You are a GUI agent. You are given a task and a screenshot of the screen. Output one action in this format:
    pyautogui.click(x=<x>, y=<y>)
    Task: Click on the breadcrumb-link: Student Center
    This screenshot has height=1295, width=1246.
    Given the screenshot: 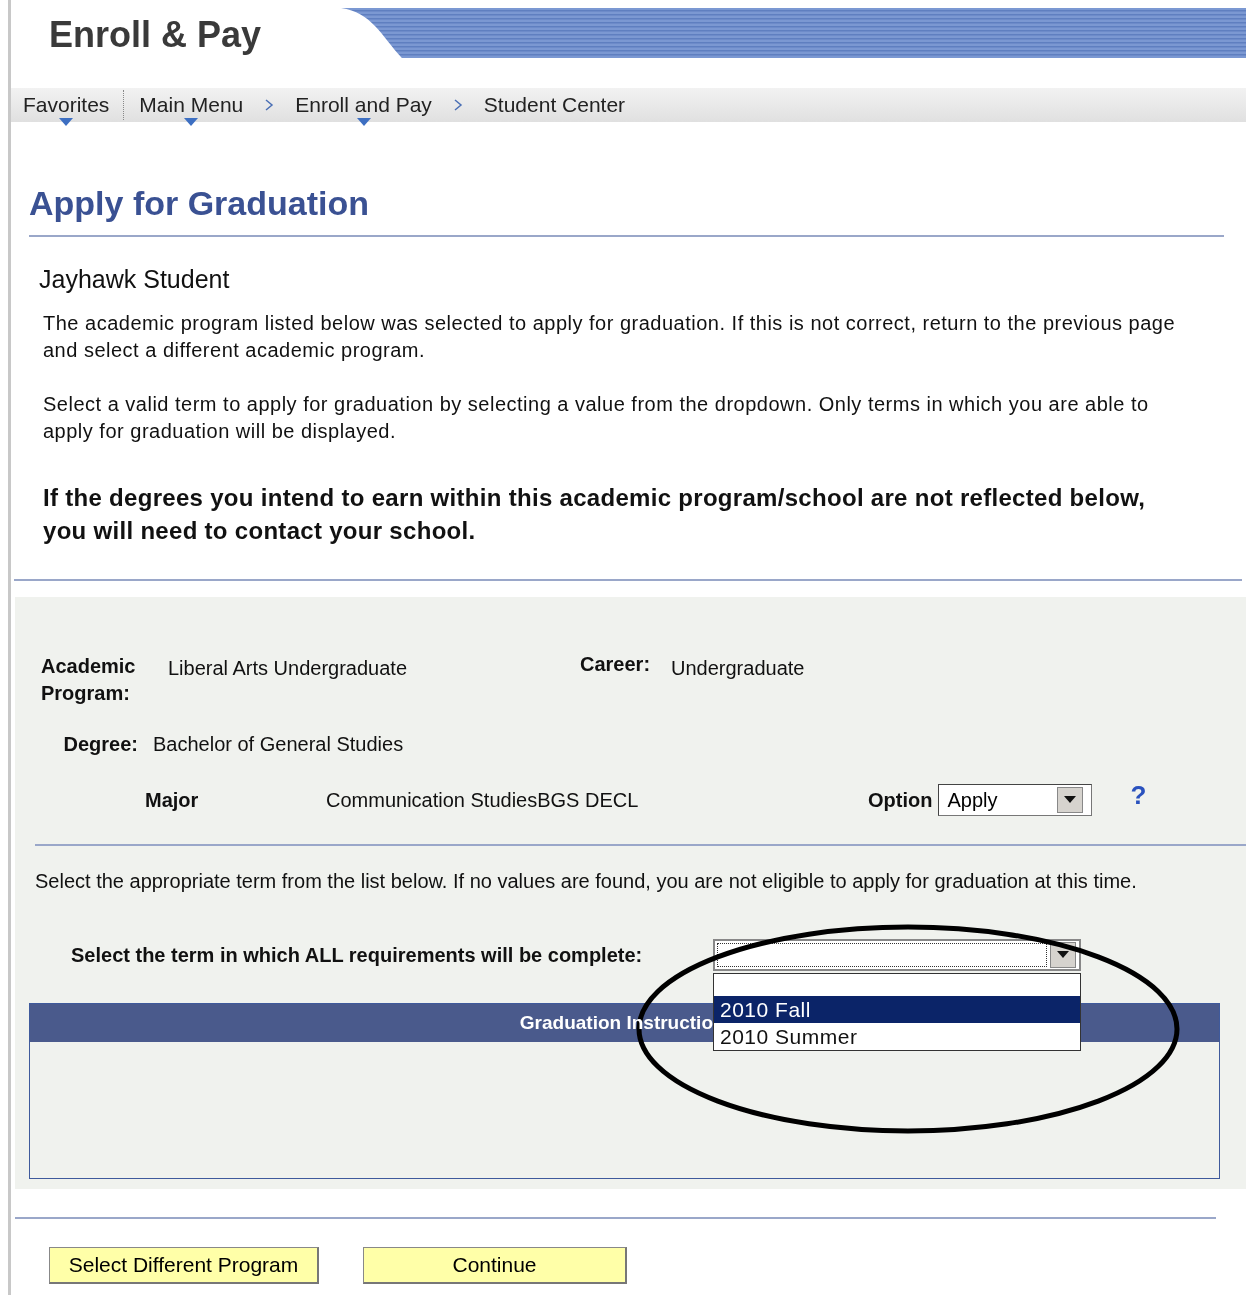 What is the action you would take?
    pyautogui.click(x=554, y=105)
    